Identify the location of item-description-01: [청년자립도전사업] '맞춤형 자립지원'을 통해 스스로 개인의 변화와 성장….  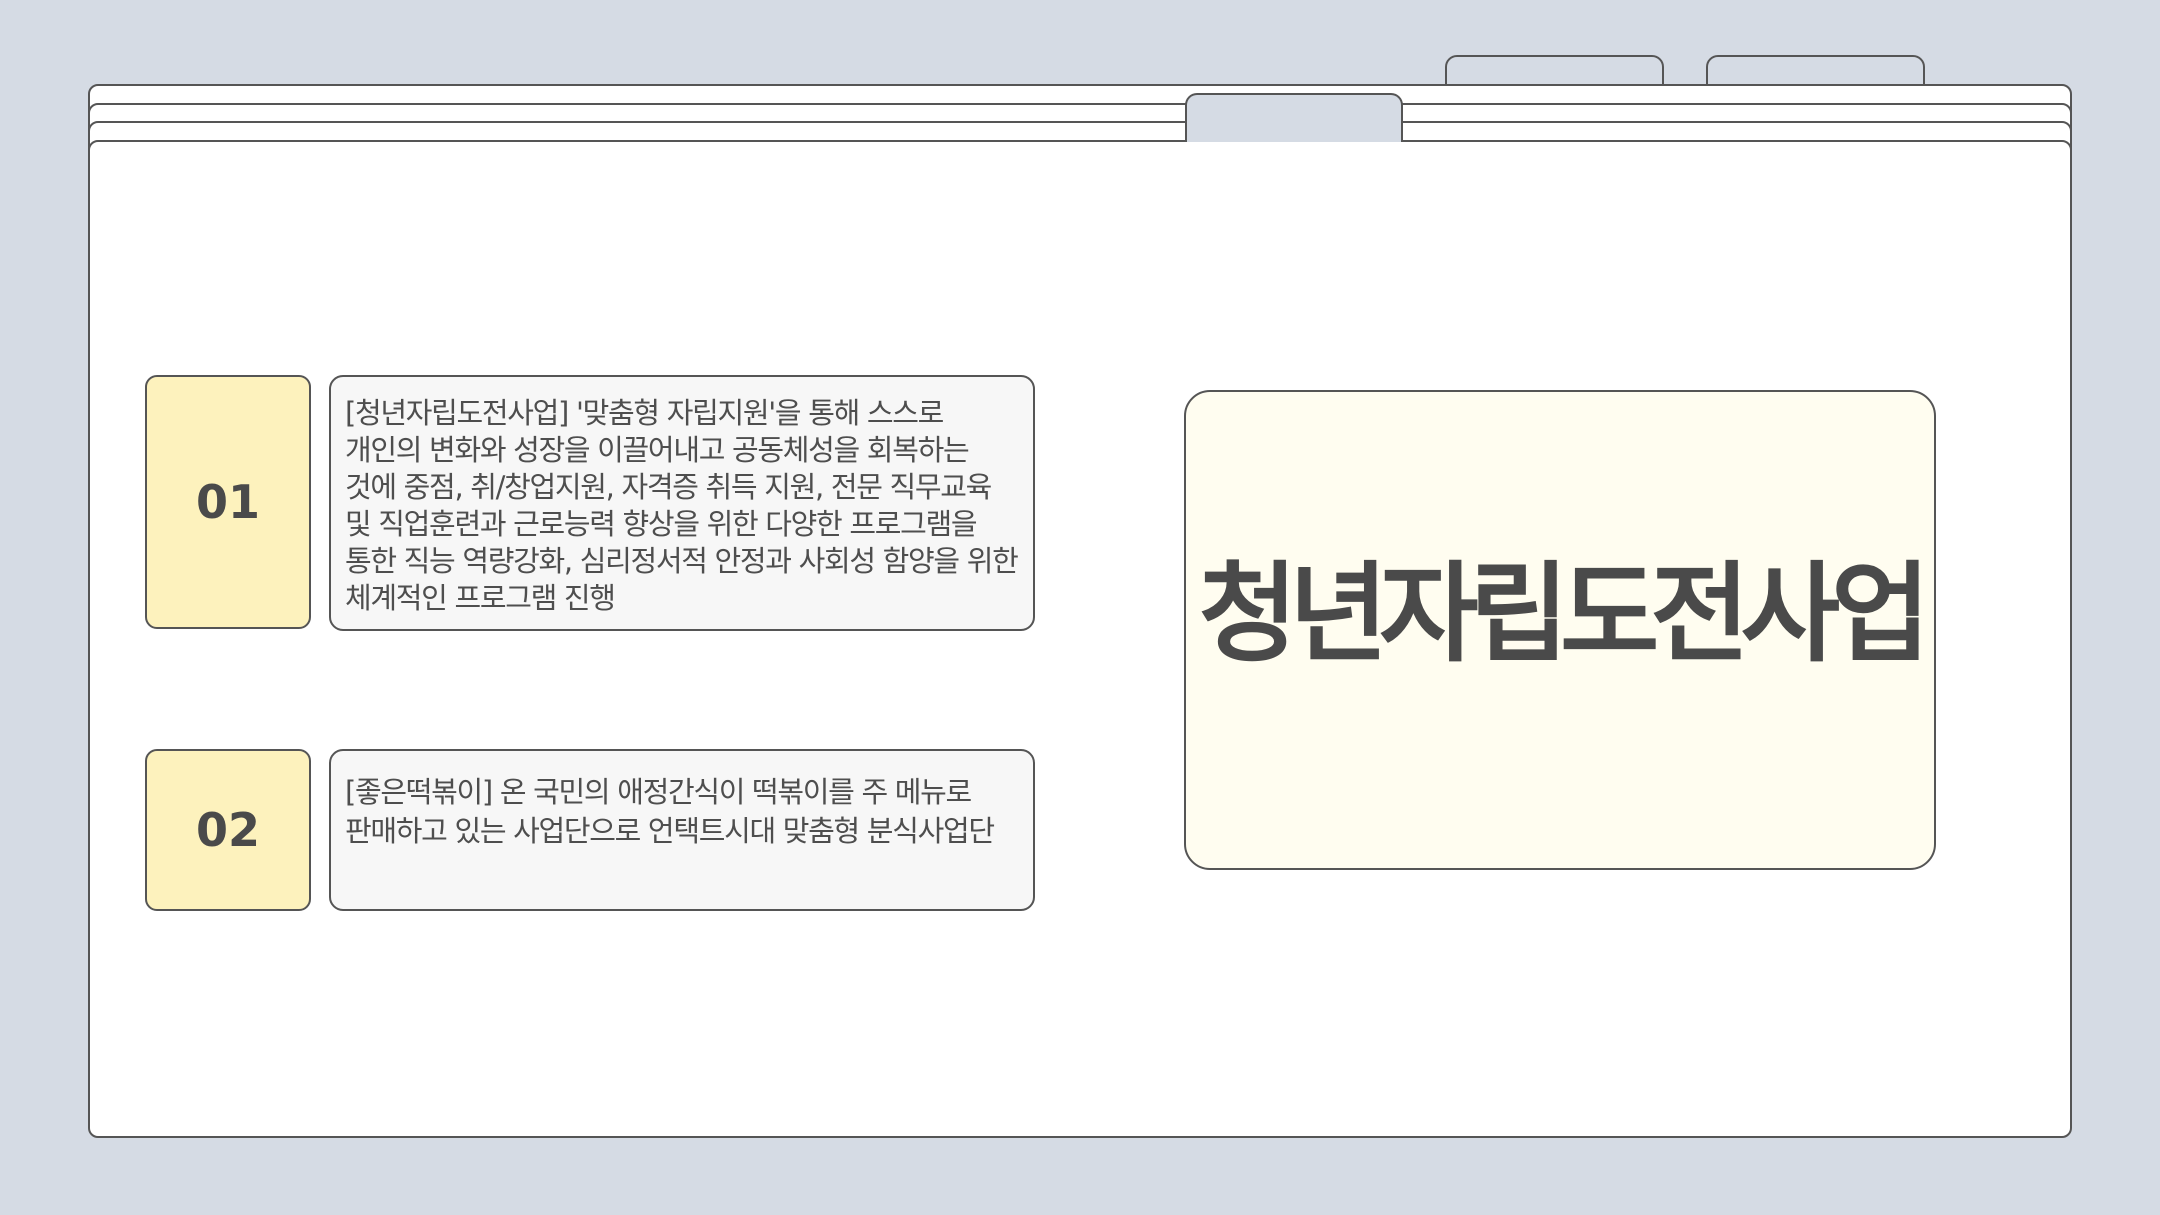
(682, 503).